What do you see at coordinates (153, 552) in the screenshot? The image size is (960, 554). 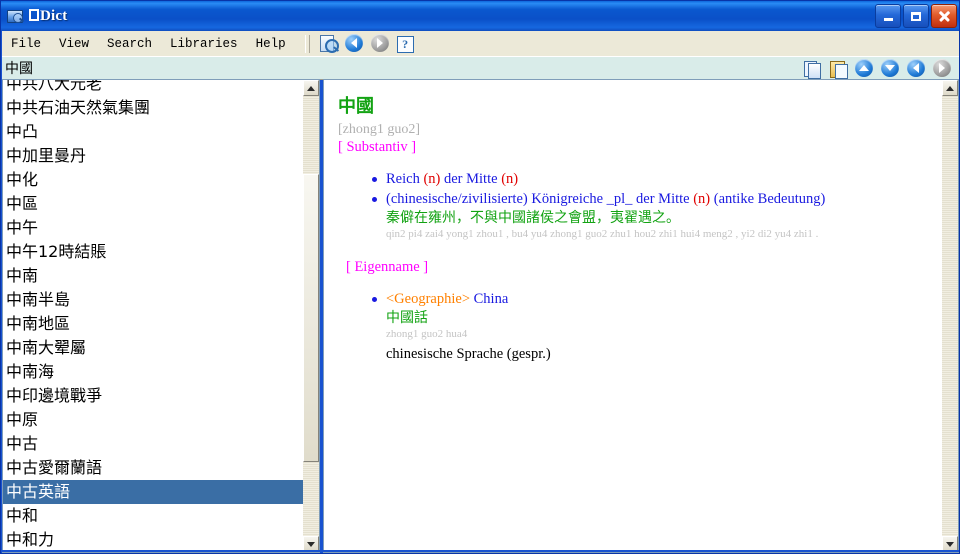 I see `list-item: 中和反應` at bounding box center [153, 552].